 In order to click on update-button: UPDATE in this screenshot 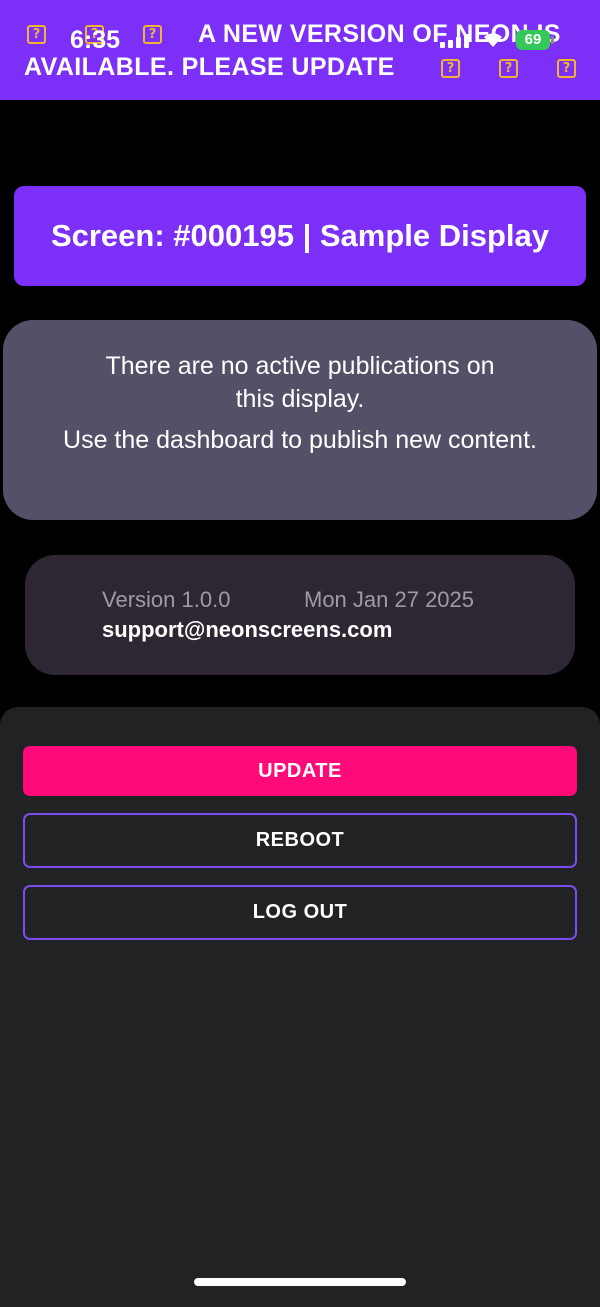, I will do `click(300, 771)`.